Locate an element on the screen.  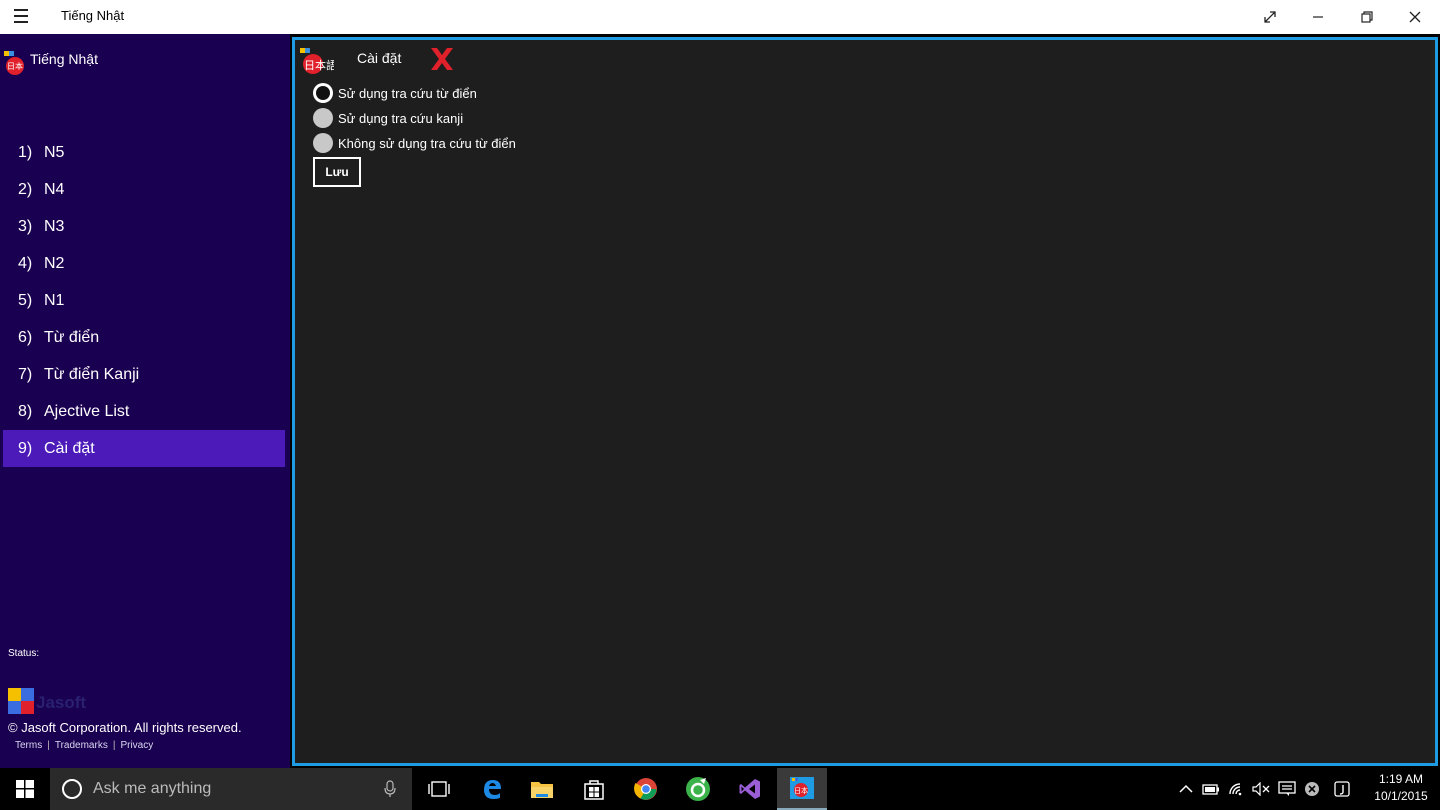
file-explorer-icon is located at coordinates (542, 790).